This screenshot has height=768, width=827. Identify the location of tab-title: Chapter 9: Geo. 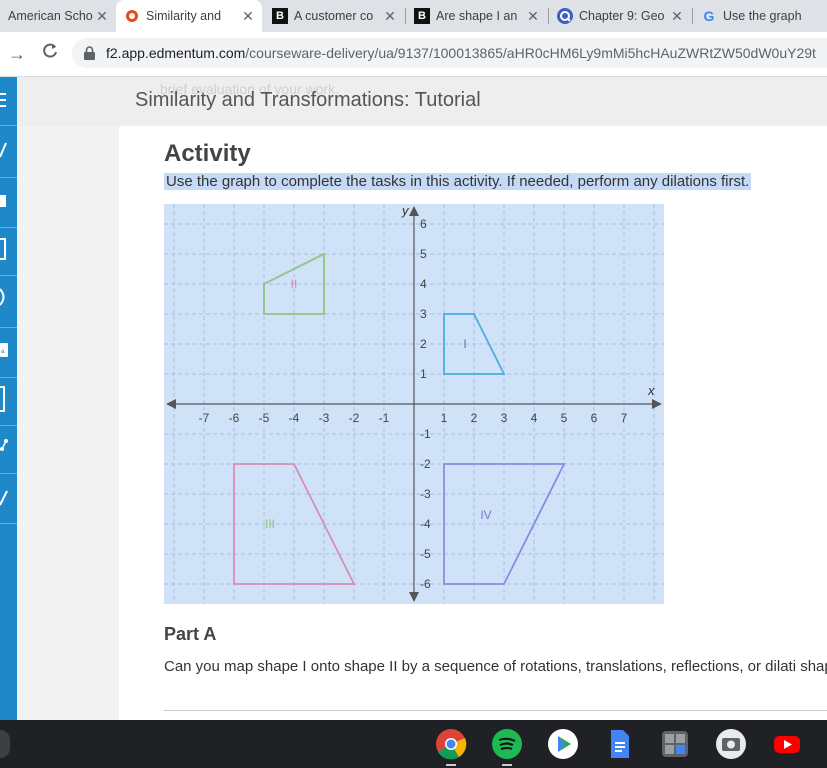
(622, 16).